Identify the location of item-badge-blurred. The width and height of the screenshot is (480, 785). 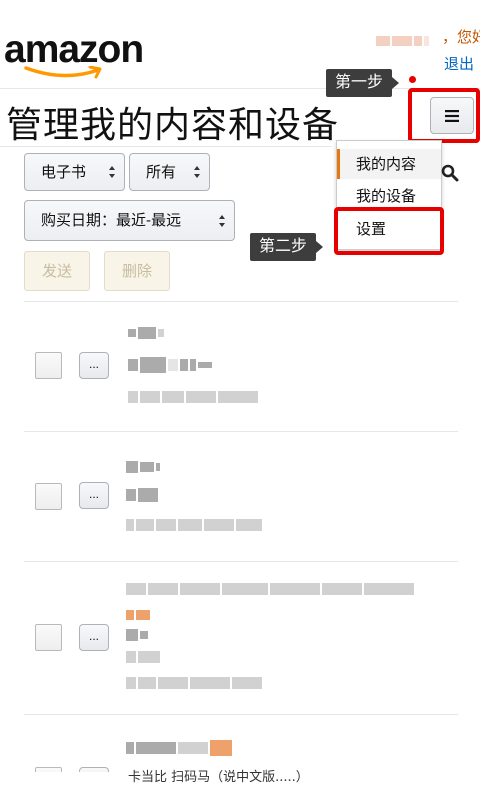
(139, 613).